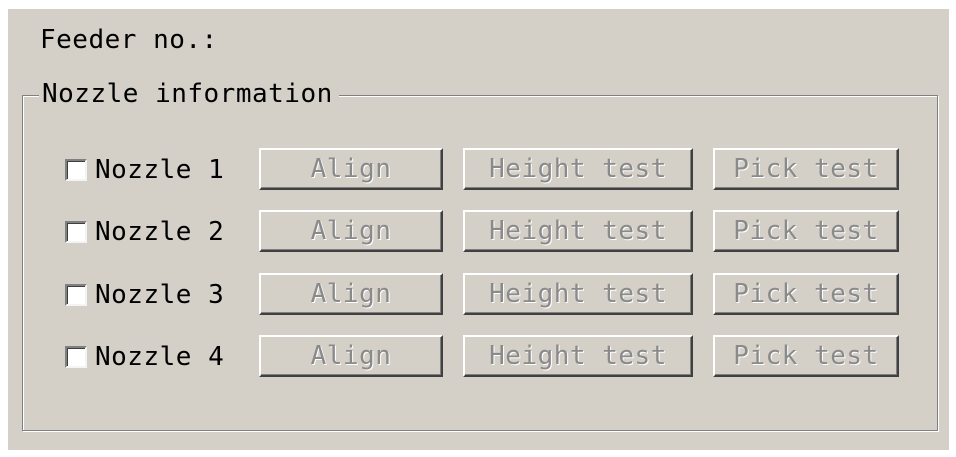 This screenshot has height=457, width=956. I want to click on nozzle-3-align-button: Align, so click(351, 294).